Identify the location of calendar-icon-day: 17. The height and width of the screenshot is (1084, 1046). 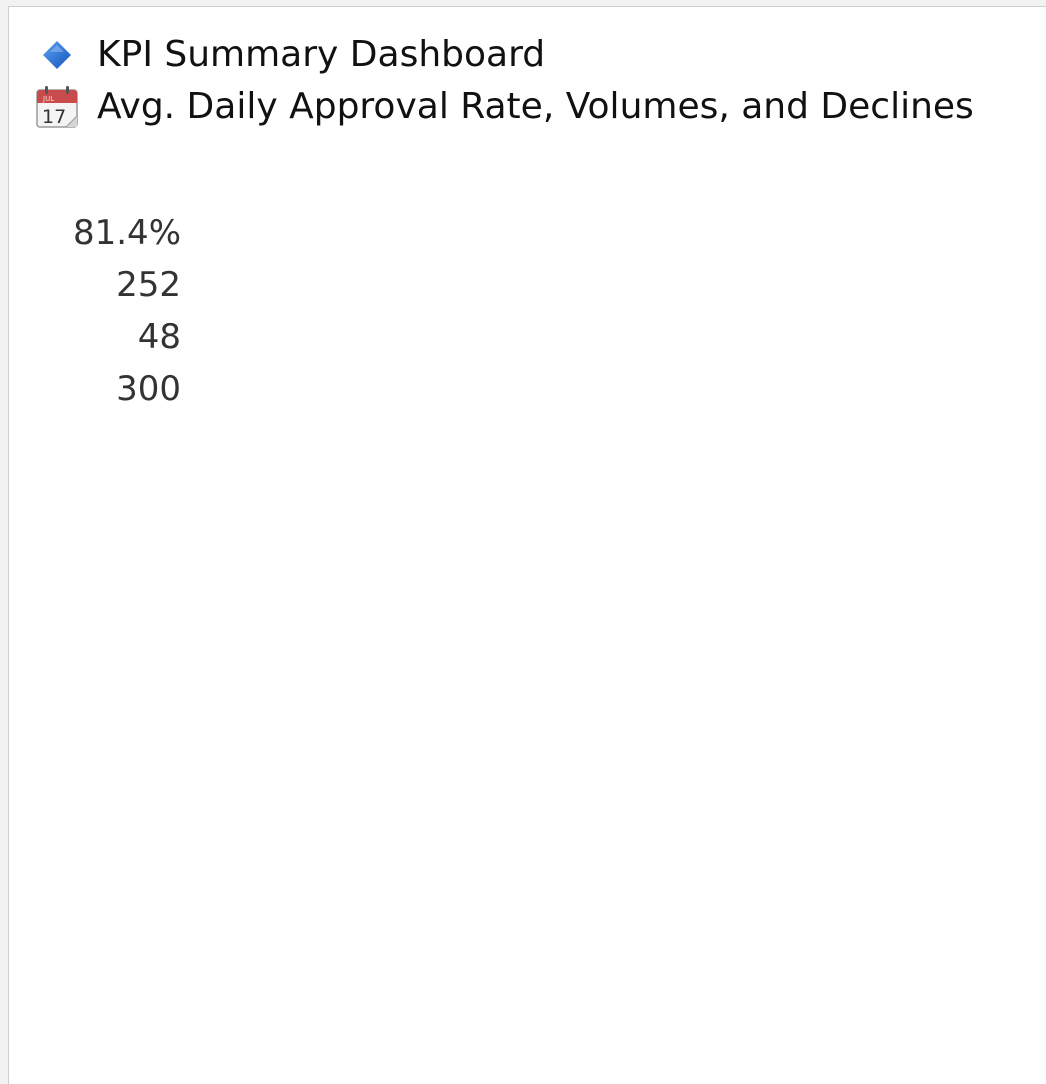
(54, 117).